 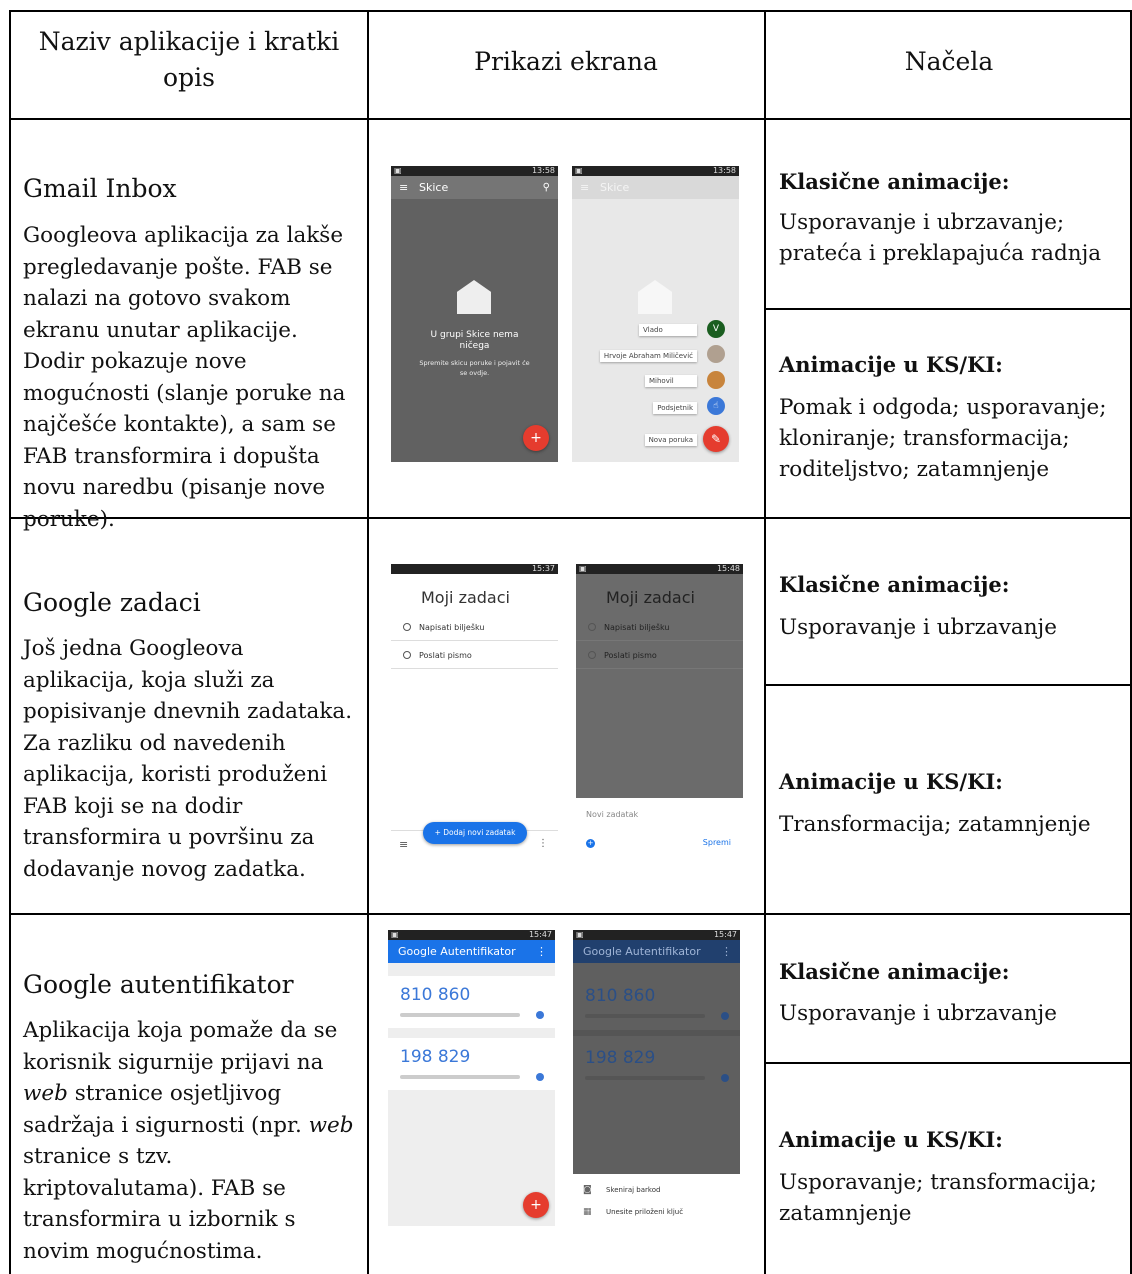 I want to click on scrim, so click(x=659, y=686).